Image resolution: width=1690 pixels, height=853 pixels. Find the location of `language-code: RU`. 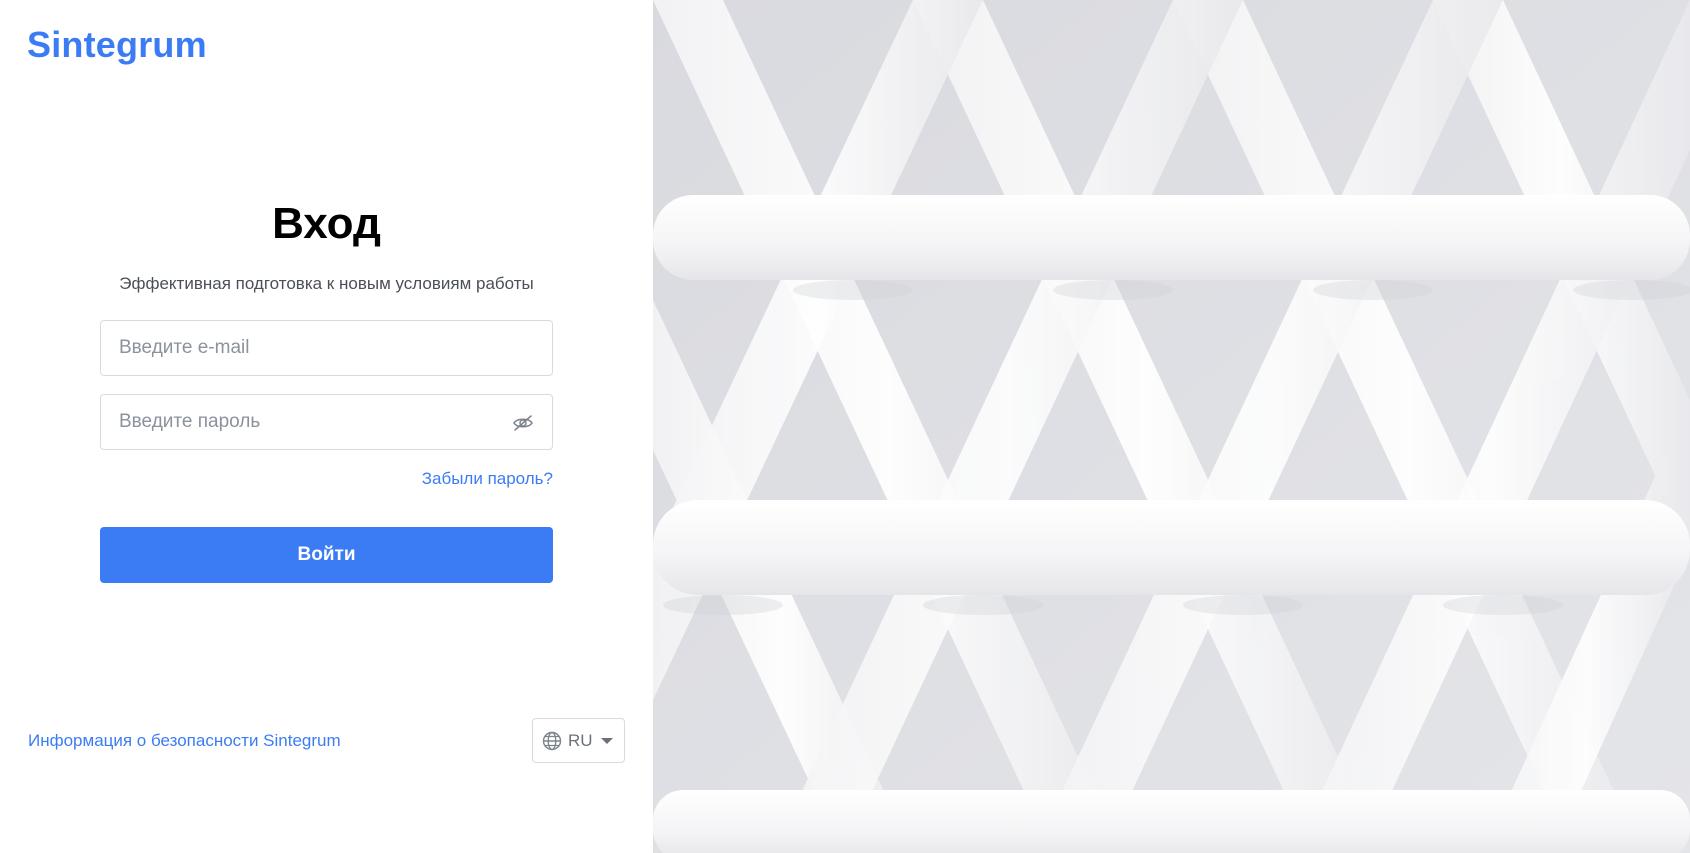

language-code: RU is located at coordinates (580, 740).